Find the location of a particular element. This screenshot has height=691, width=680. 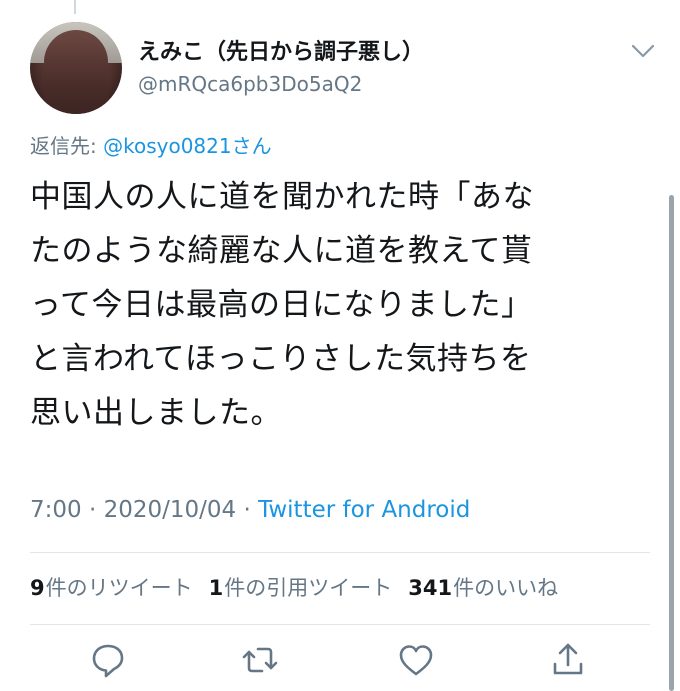

tweet-time: 7:00 is located at coordinates (56, 510).